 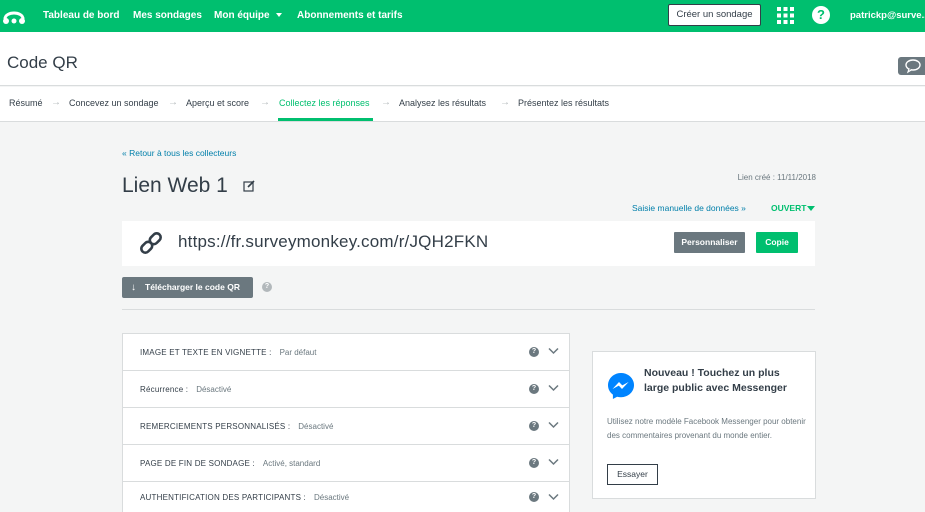 I want to click on download-qr-code-button: ↓ Télécharger le code QR, so click(x=187, y=287).